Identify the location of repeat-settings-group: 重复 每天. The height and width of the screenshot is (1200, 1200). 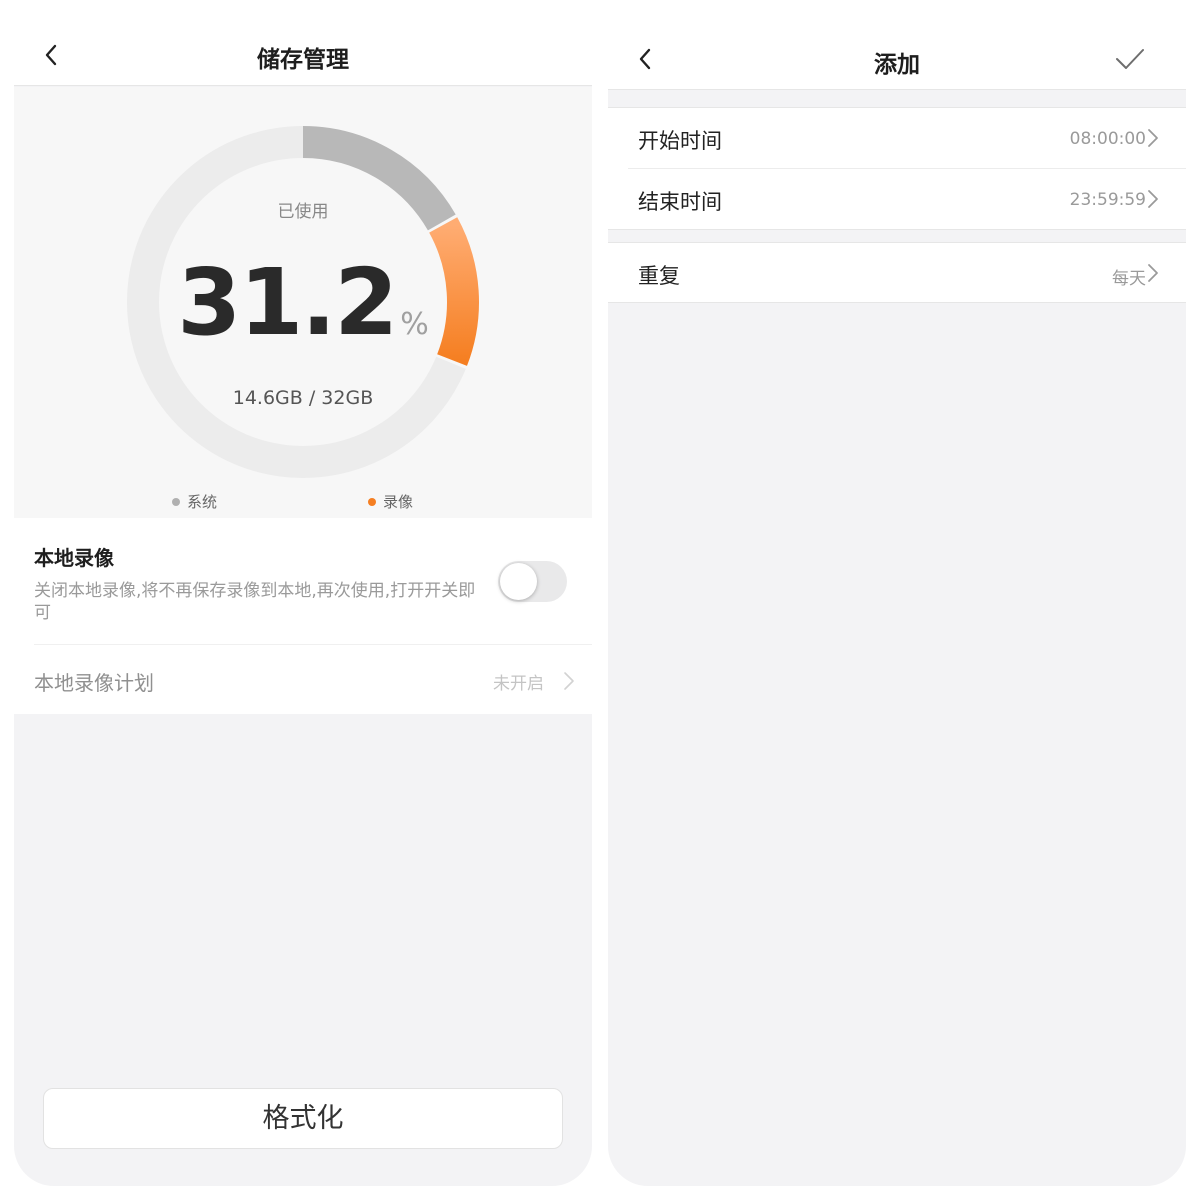
(897, 272).